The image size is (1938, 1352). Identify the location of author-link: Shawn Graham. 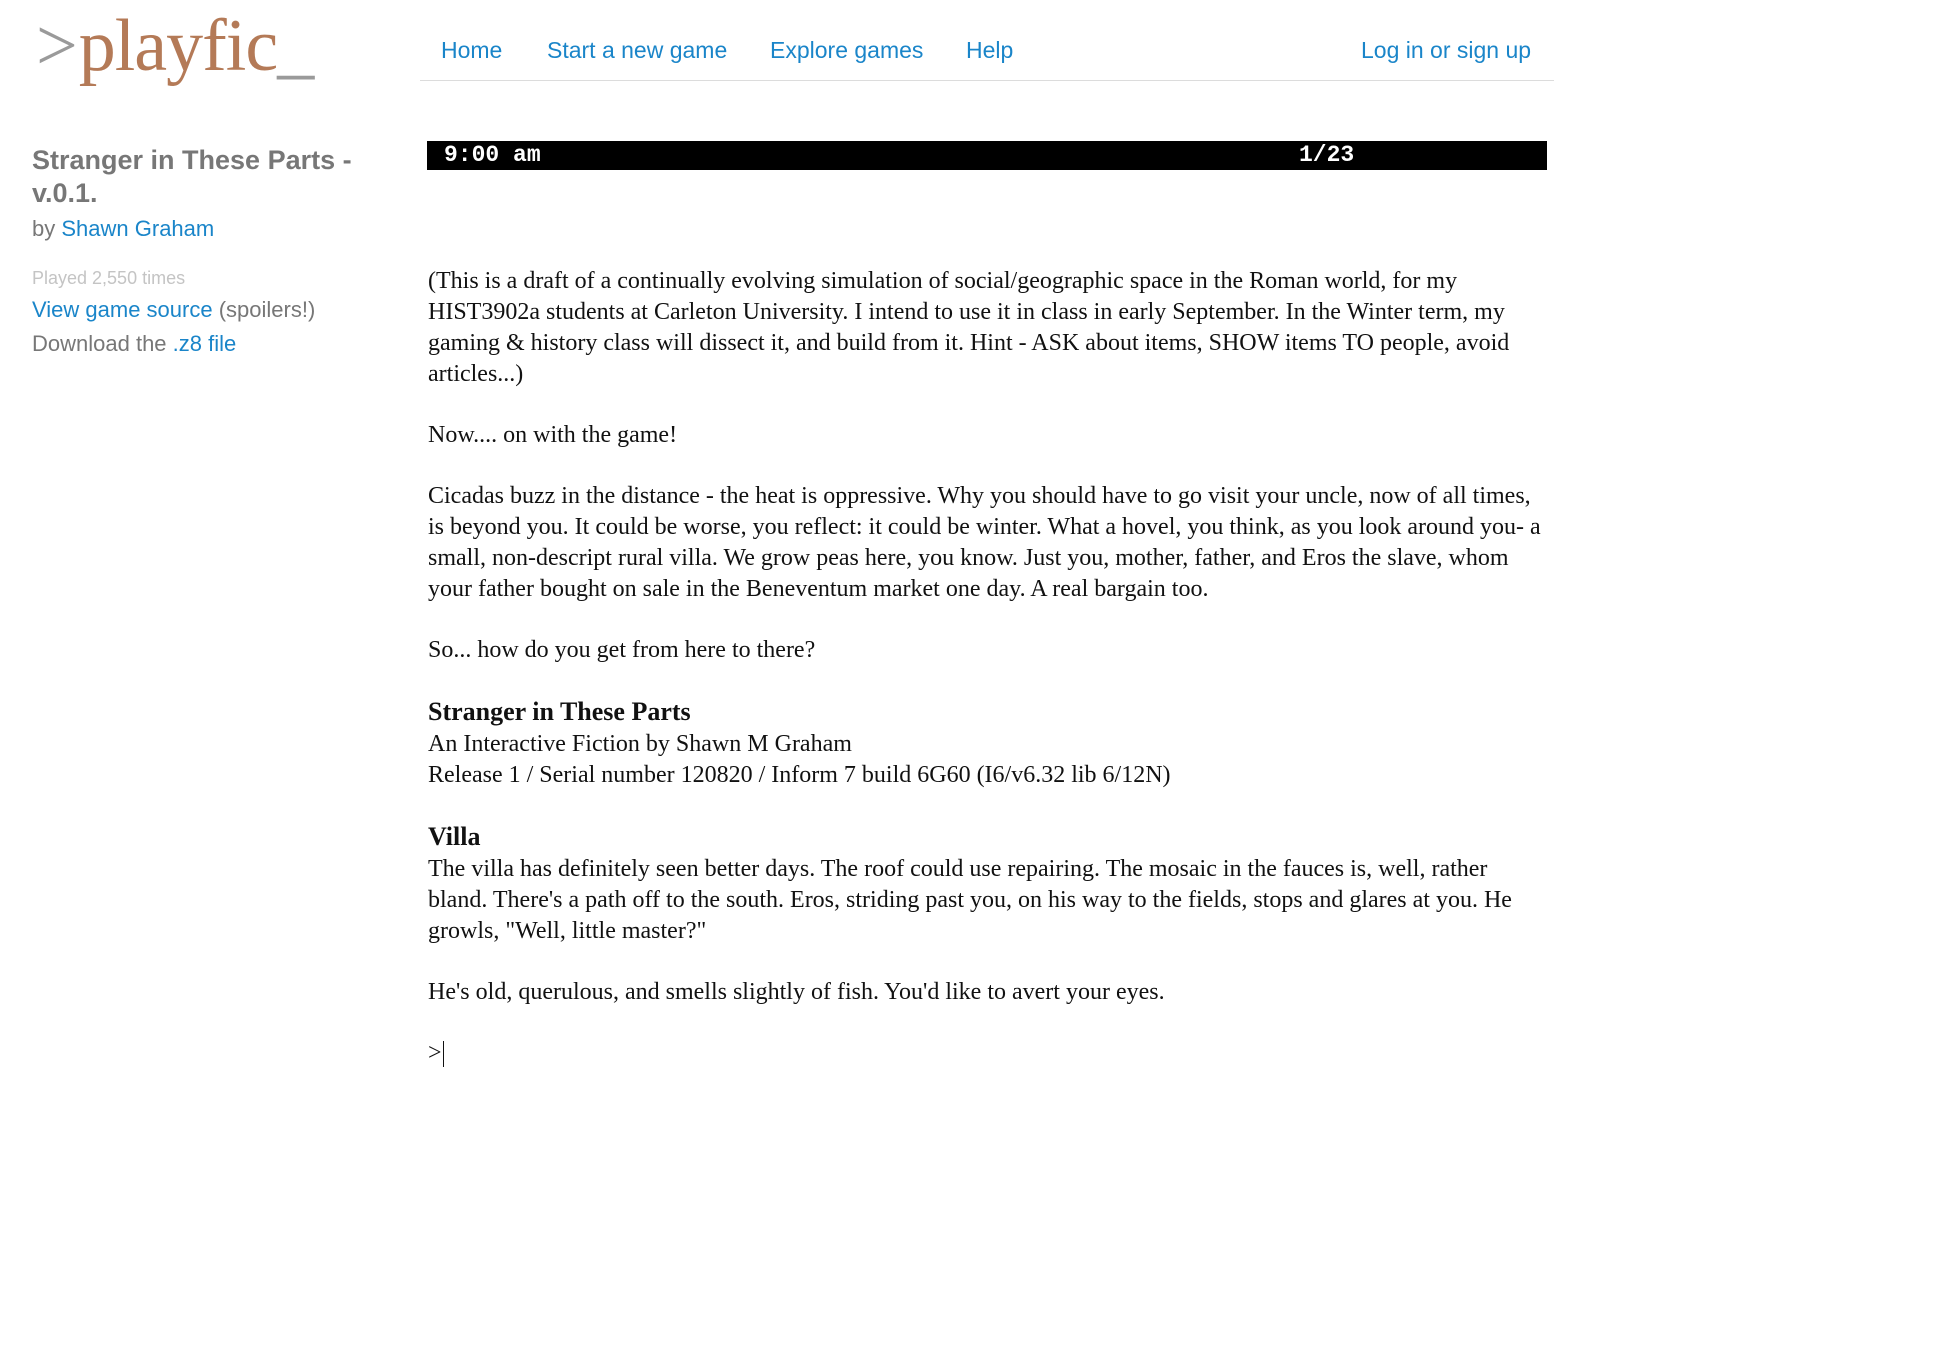
(137, 228).